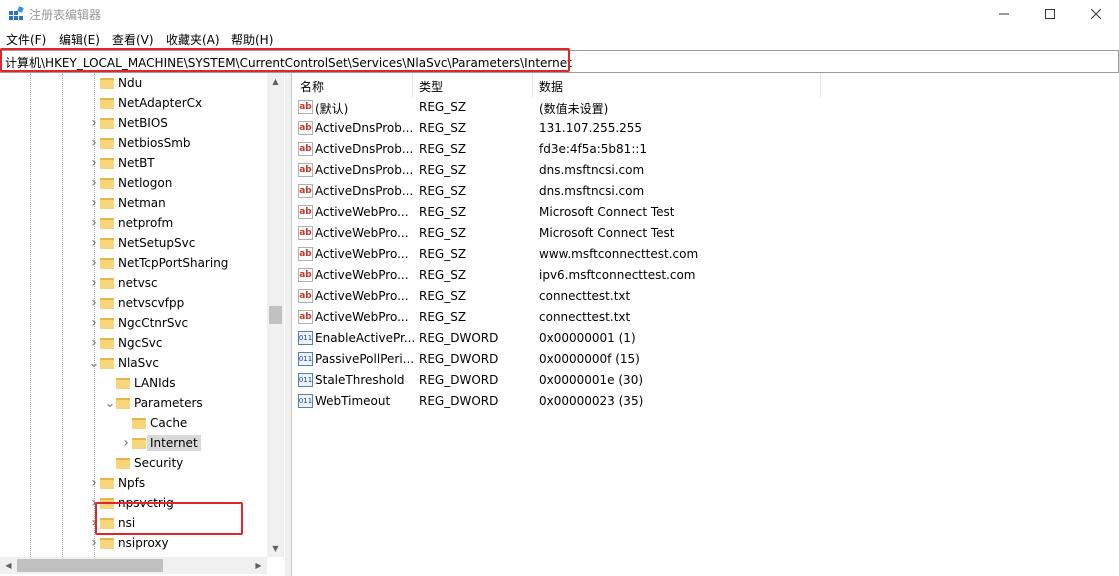 This screenshot has height=576, width=1119. I want to click on tree-item: › Netman, so click(127, 203).